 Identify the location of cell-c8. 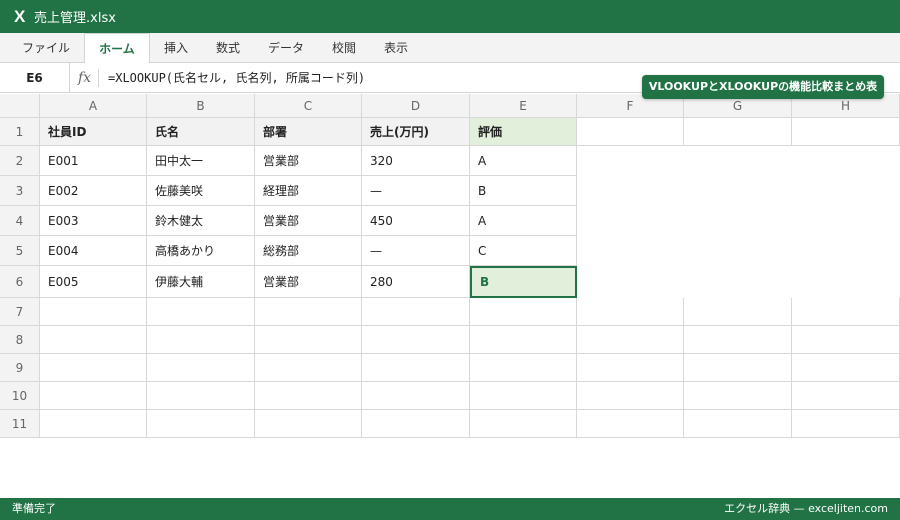
(308, 340).